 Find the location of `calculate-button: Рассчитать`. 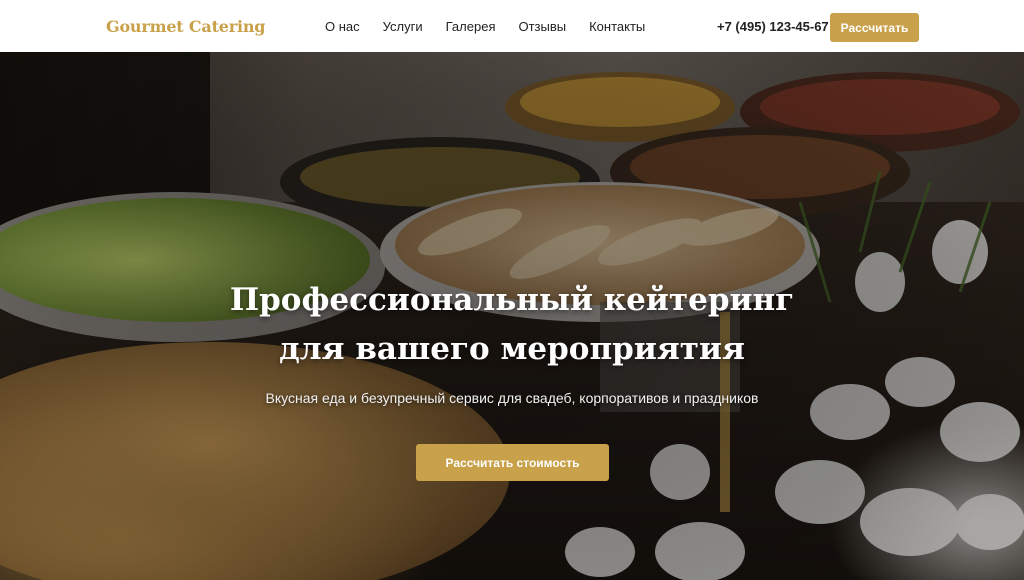

calculate-button: Рассчитать is located at coordinates (874, 27).